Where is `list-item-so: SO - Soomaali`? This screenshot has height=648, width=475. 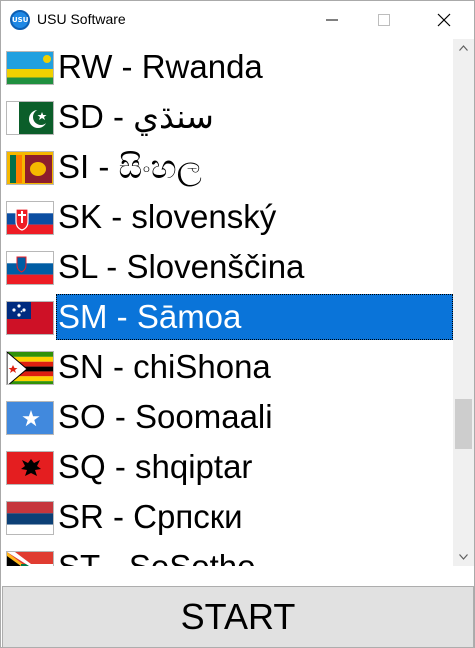 list-item-so: SO - Soomaali is located at coordinates (227, 417).